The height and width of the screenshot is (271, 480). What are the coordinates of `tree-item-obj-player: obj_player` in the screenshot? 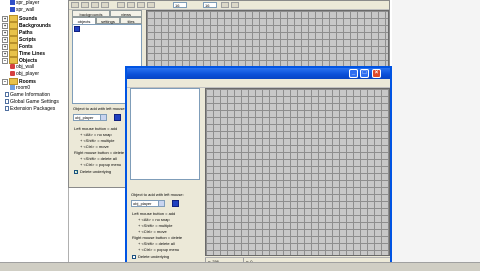 It's located at (24, 74).